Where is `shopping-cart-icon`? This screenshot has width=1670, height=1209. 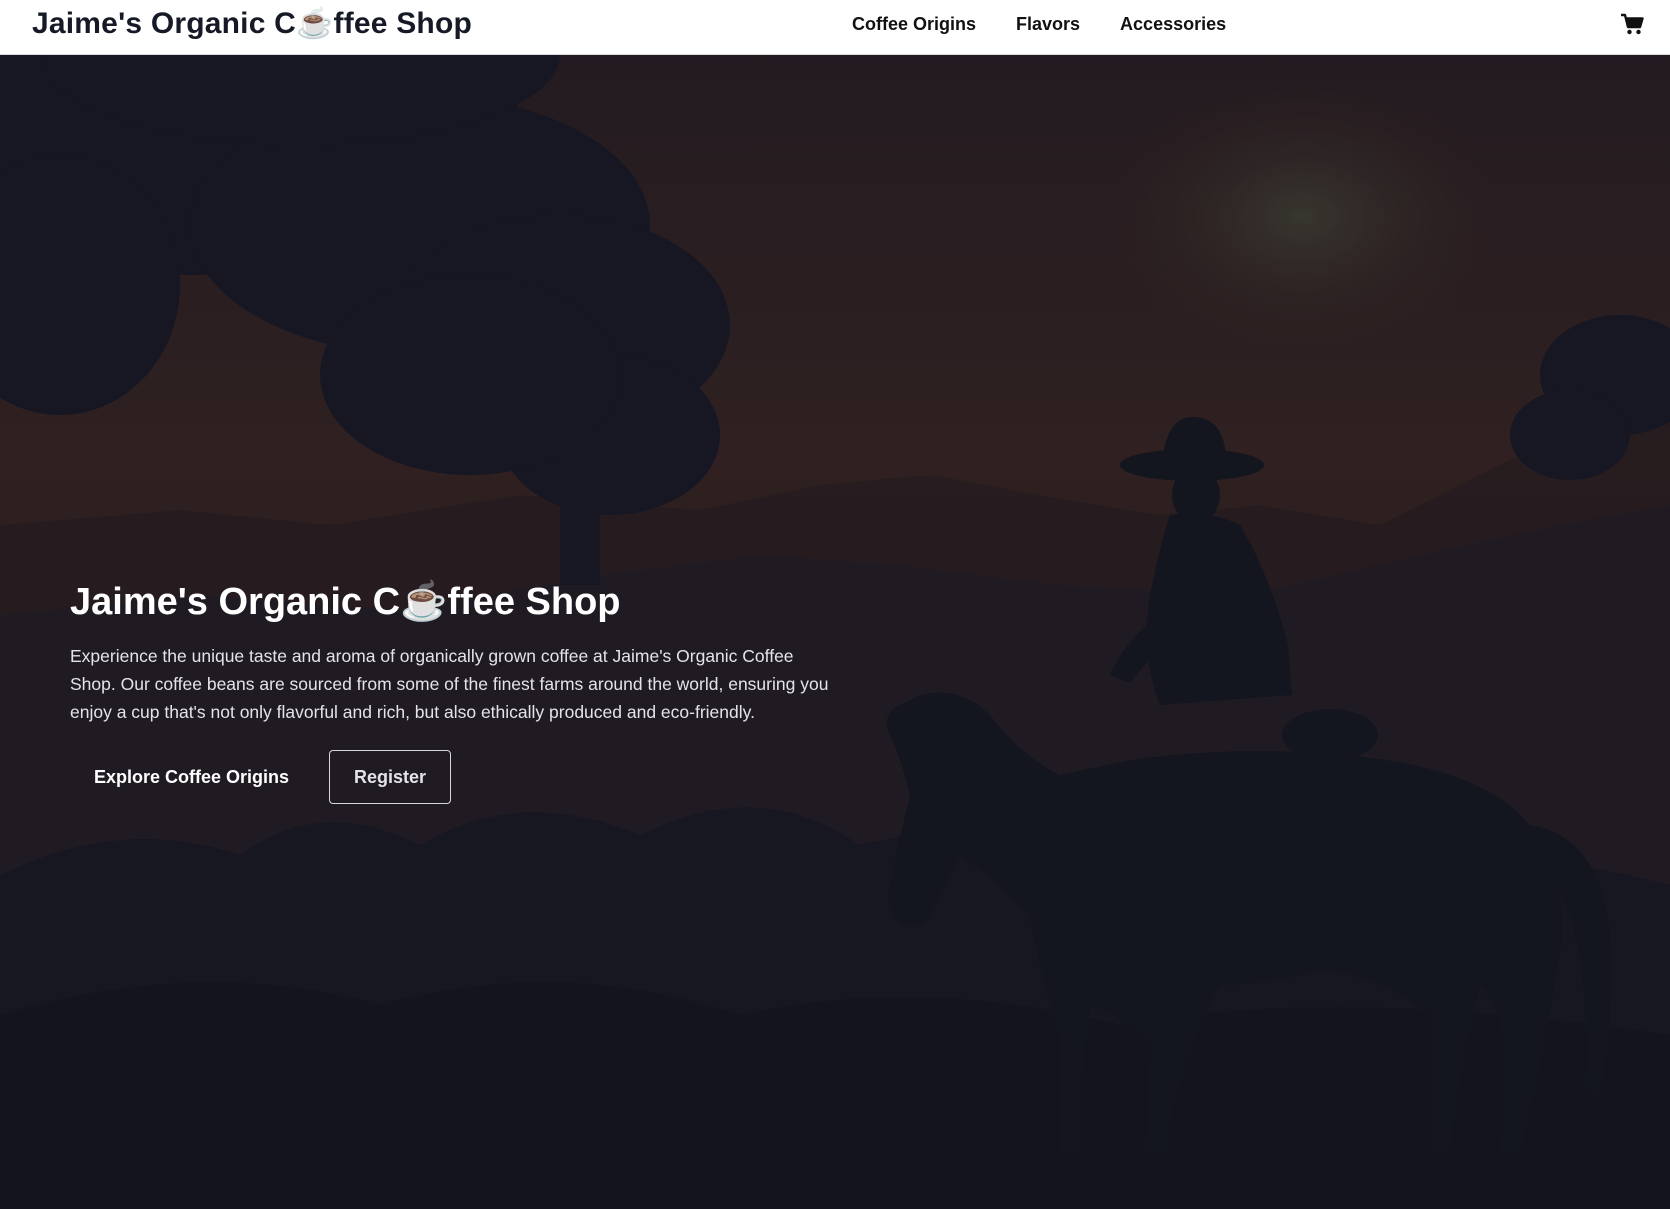 shopping-cart-icon is located at coordinates (1632, 24).